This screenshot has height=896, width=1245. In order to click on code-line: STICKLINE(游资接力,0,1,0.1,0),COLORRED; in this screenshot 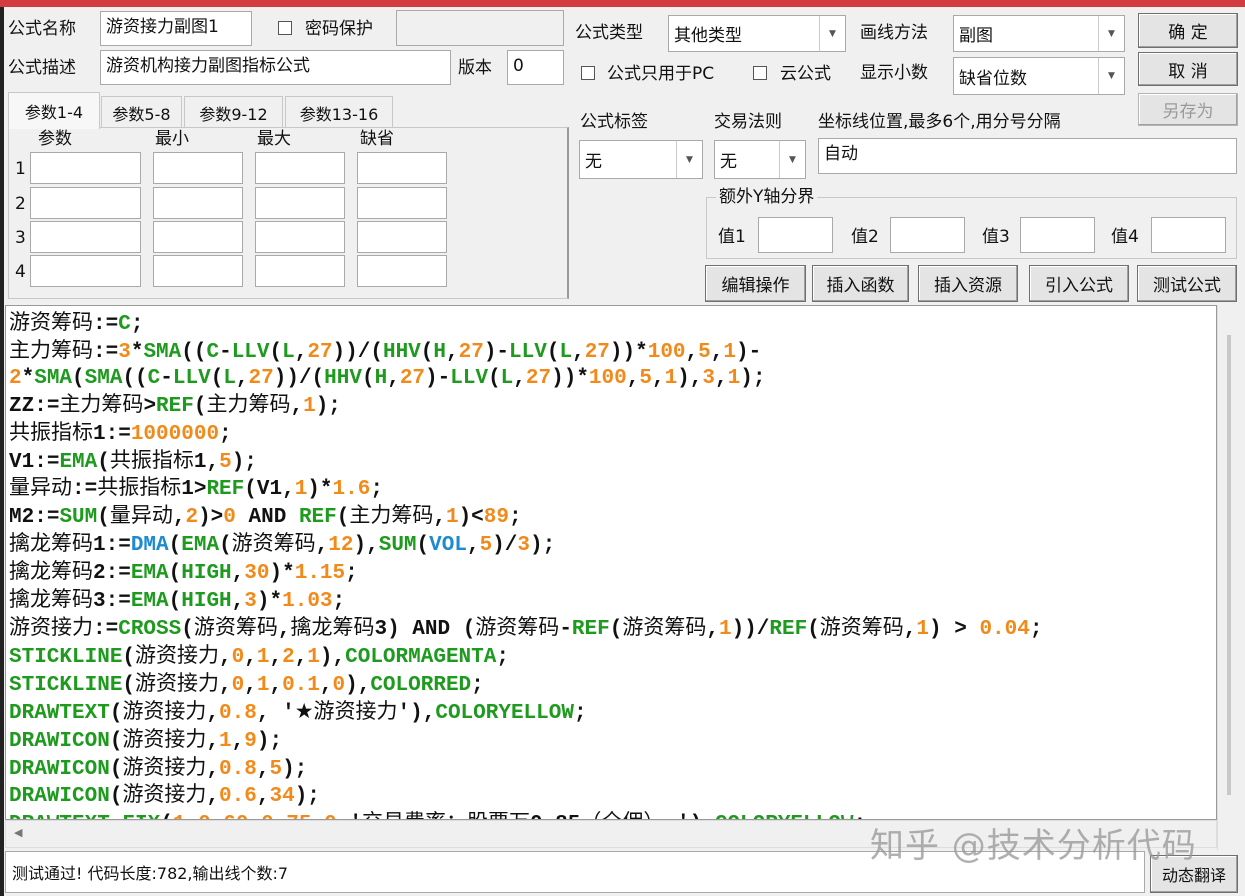, I will do `click(246, 683)`.